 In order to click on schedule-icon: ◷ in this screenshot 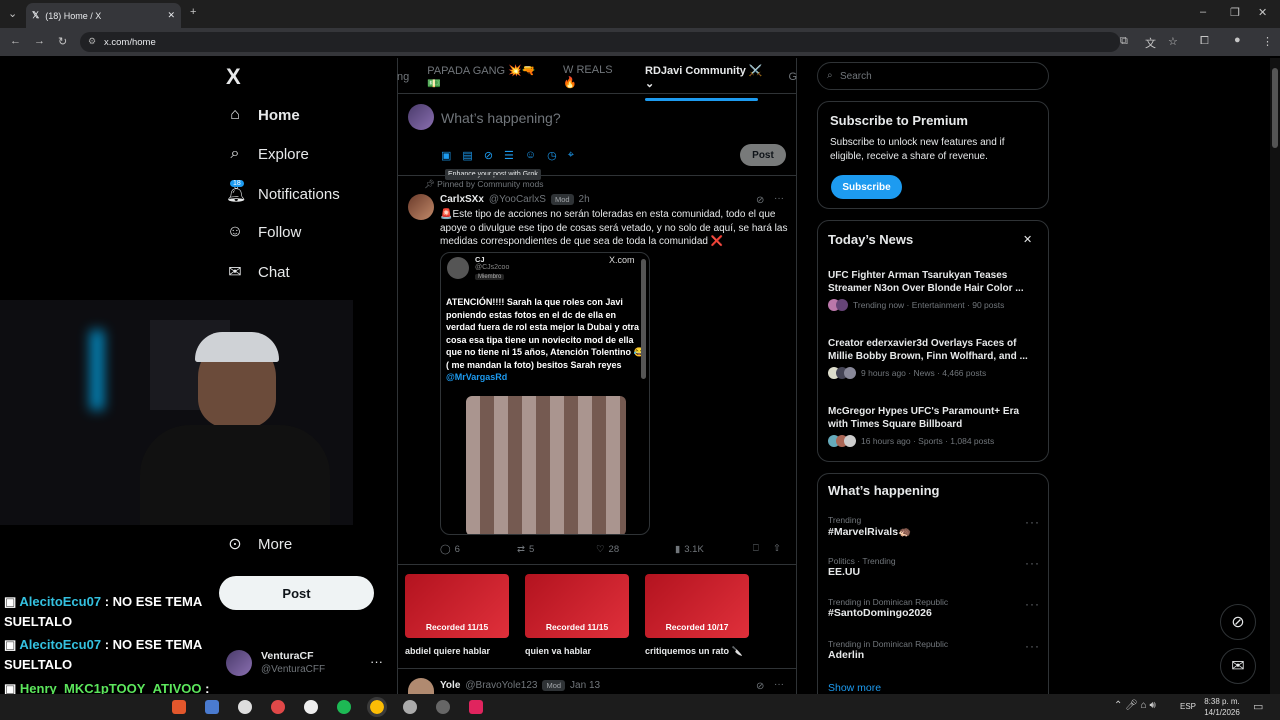, I will do `click(552, 155)`.